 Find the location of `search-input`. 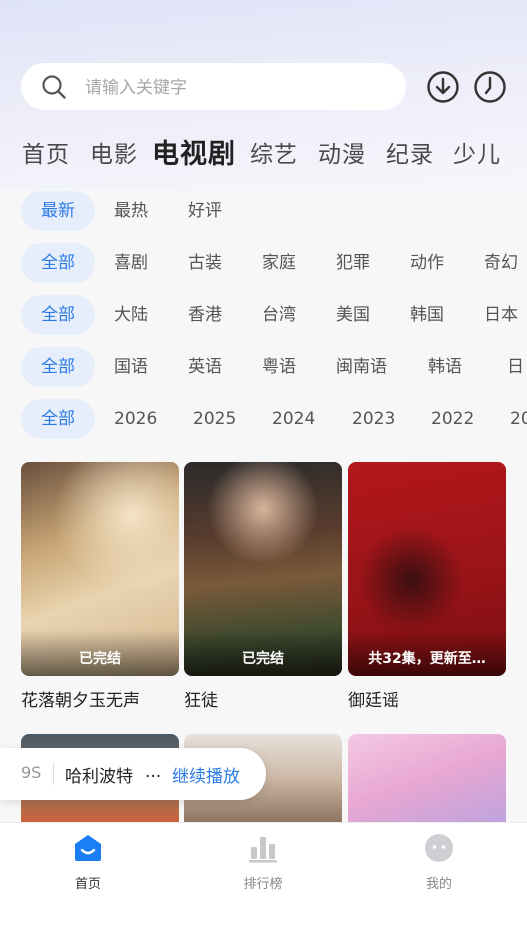

search-input is located at coordinates (235, 87).